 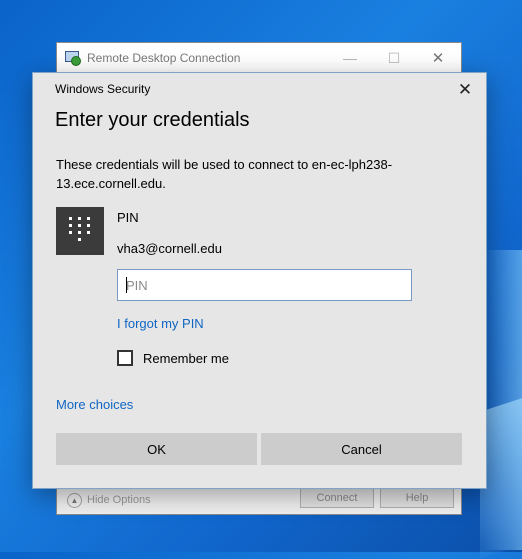 What do you see at coordinates (169, 248) in the screenshot?
I see `username-label: vha3@cornell.edu` at bounding box center [169, 248].